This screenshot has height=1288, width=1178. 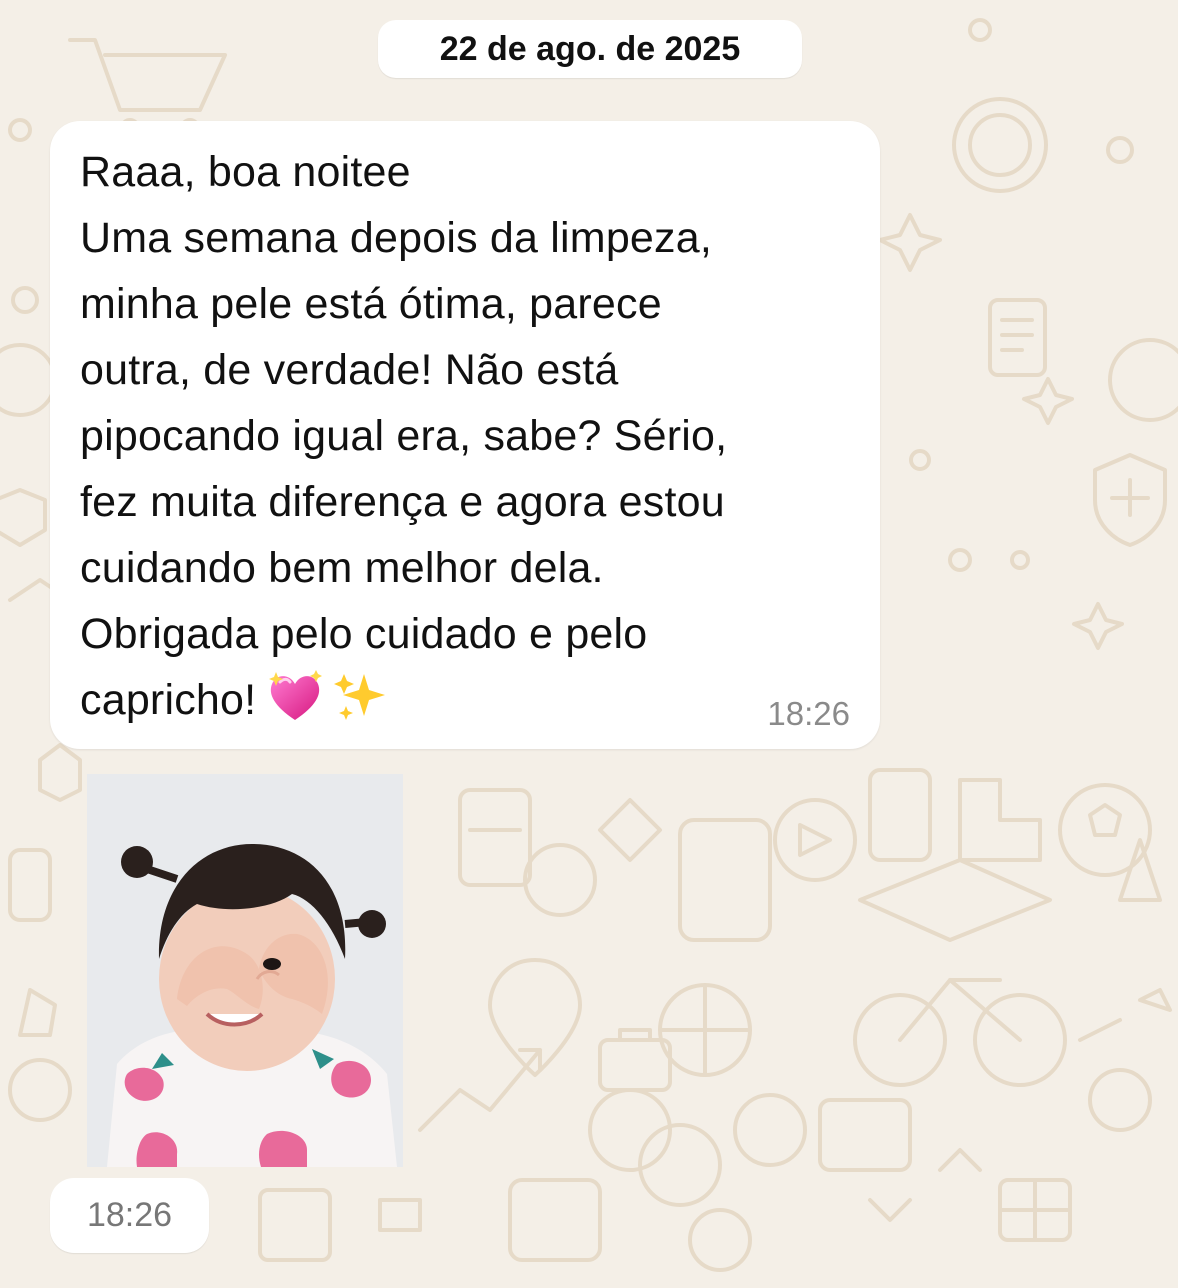 What do you see at coordinates (402, 502) in the screenshot?
I see `message-line: fez muita diferença e agora estou` at bounding box center [402, 502].